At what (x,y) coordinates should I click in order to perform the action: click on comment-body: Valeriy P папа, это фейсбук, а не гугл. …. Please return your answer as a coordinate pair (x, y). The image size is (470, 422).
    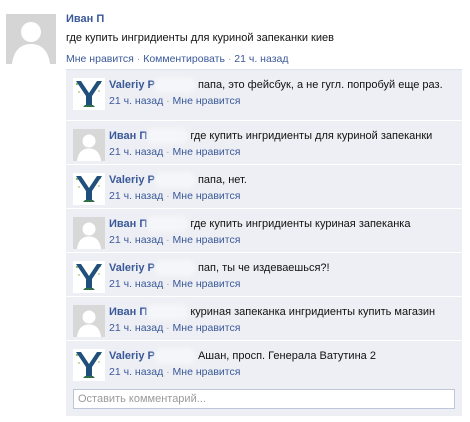
    Looking at the image, I should click on (282, 92).